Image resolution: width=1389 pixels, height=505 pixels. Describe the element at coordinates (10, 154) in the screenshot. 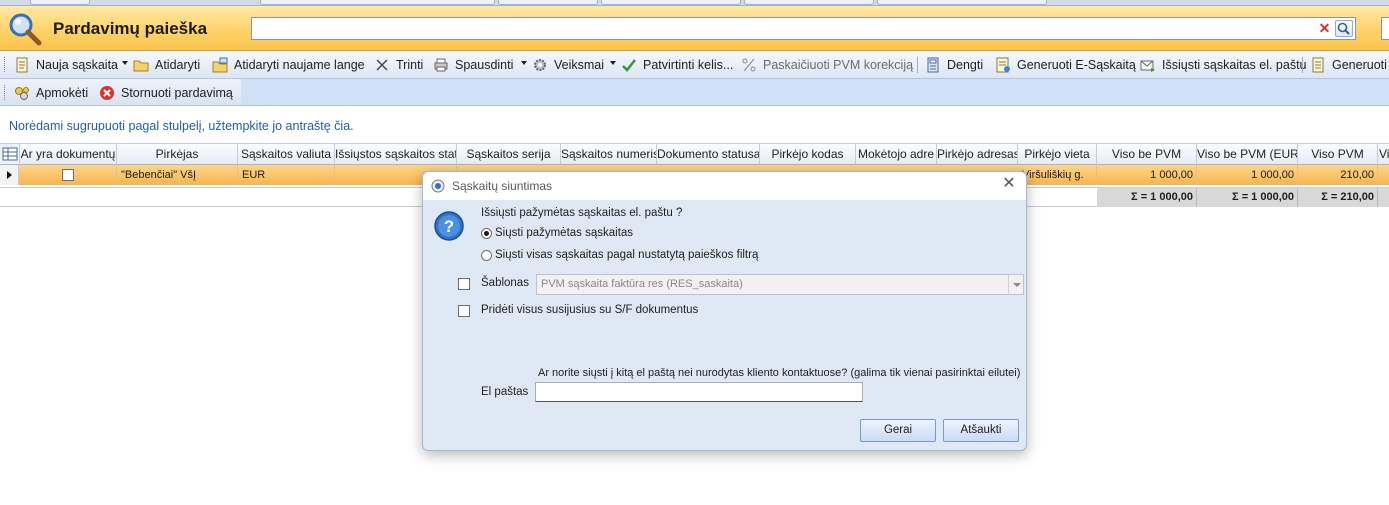

I see `column-chooser-button` at that location.